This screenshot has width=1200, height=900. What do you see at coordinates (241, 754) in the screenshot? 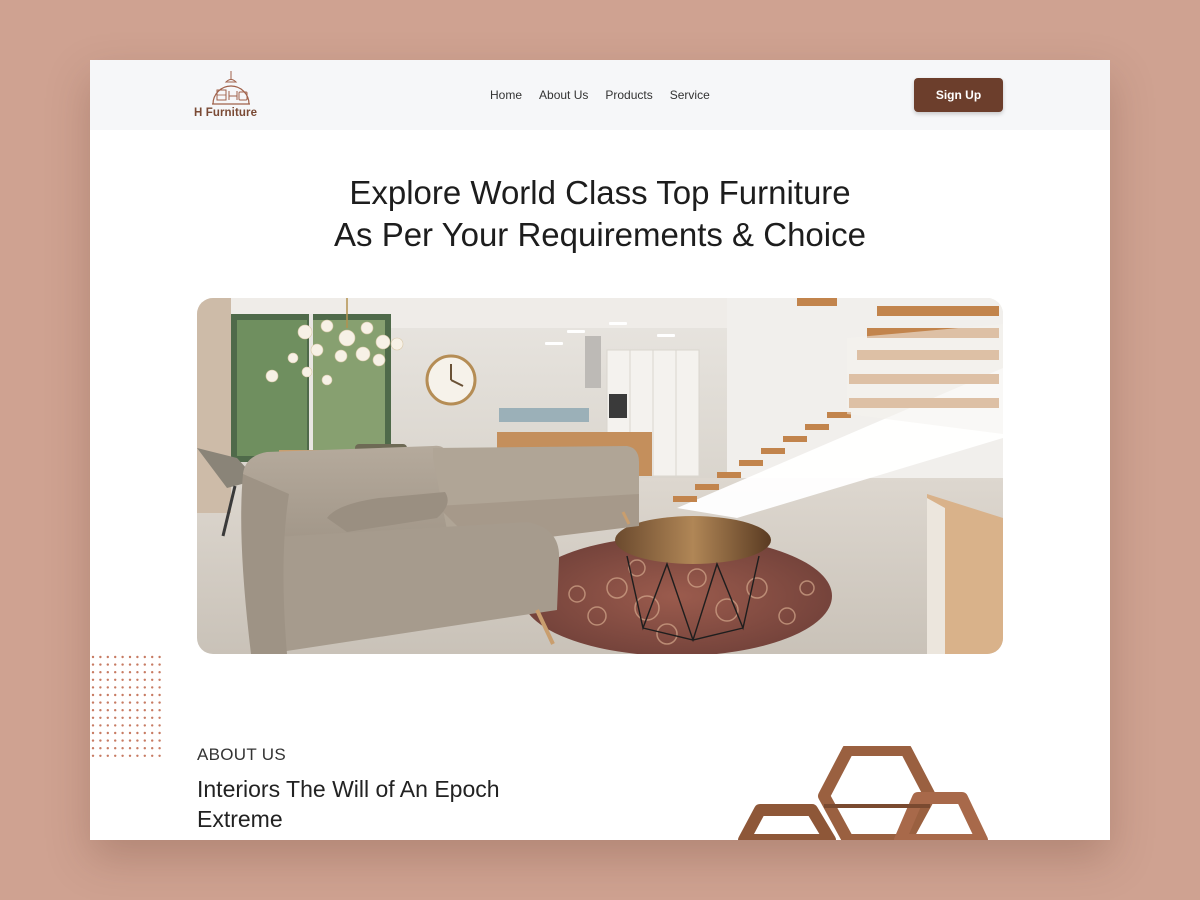
I see `about-eyebrow: ABOUT US` at bounding box center [241, 754].